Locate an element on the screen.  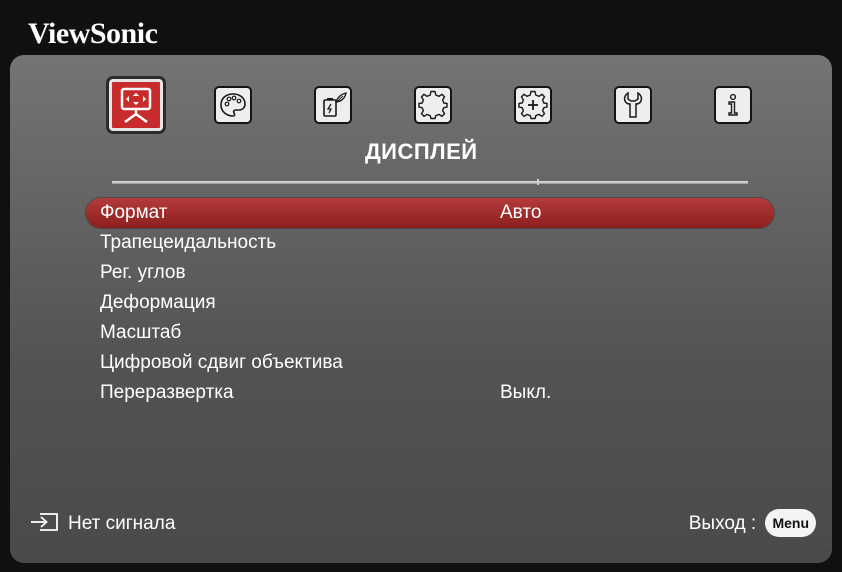
menu-item-label: Трапецеидальность is located at coordinates (188, 242).